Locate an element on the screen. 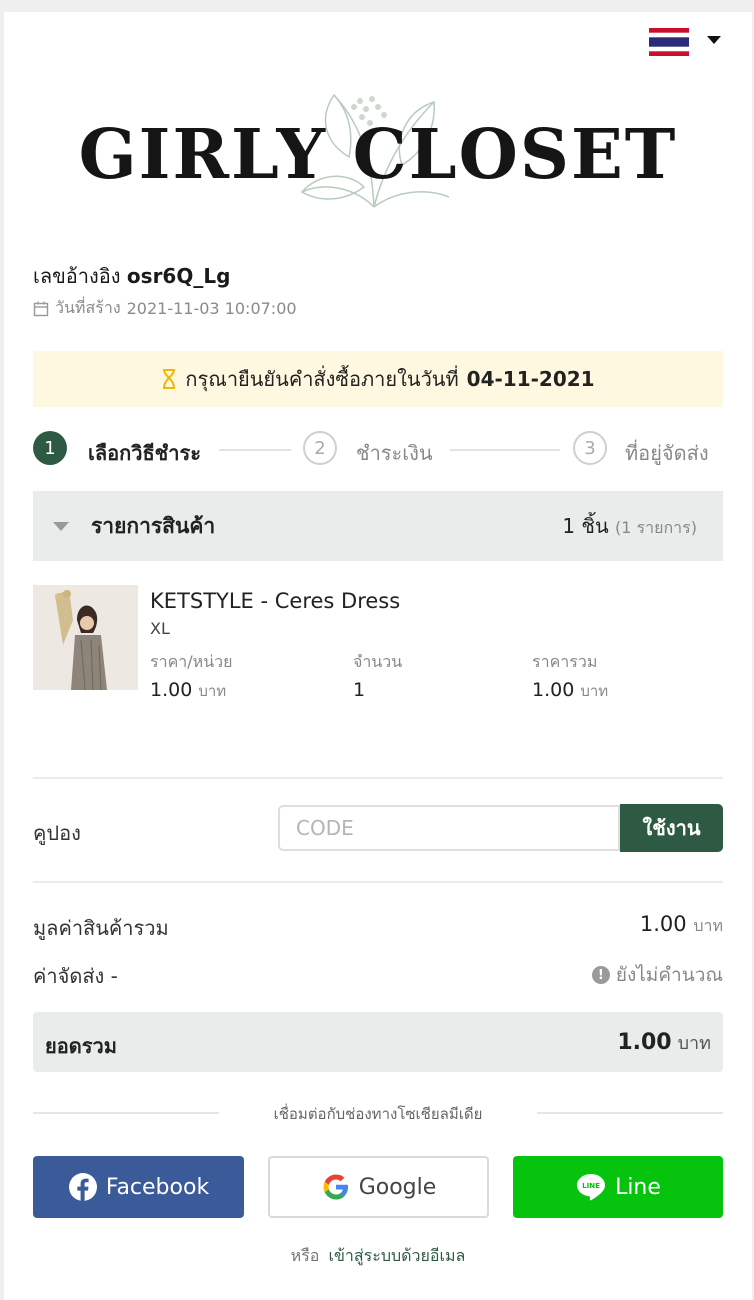  grand-total: 1.00 บาท is located at coordinates (664, 1042).